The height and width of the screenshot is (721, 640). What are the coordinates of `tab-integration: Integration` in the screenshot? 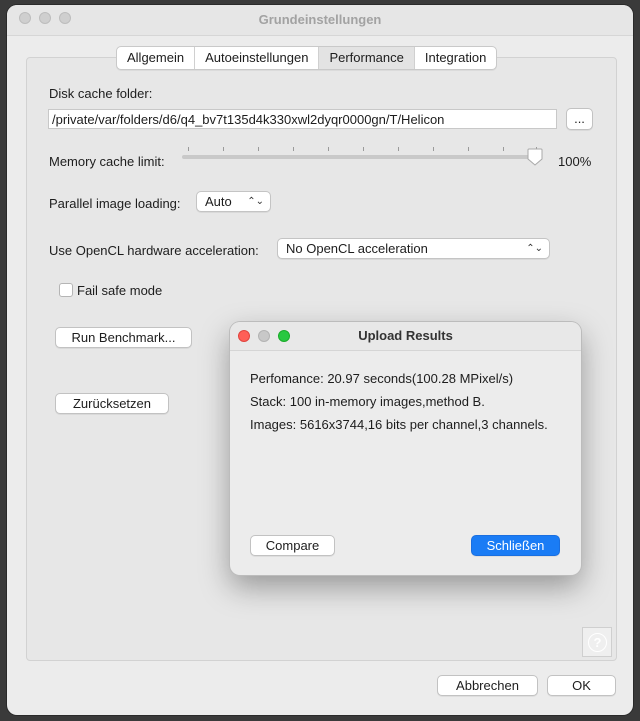 It's located at (455, 58).